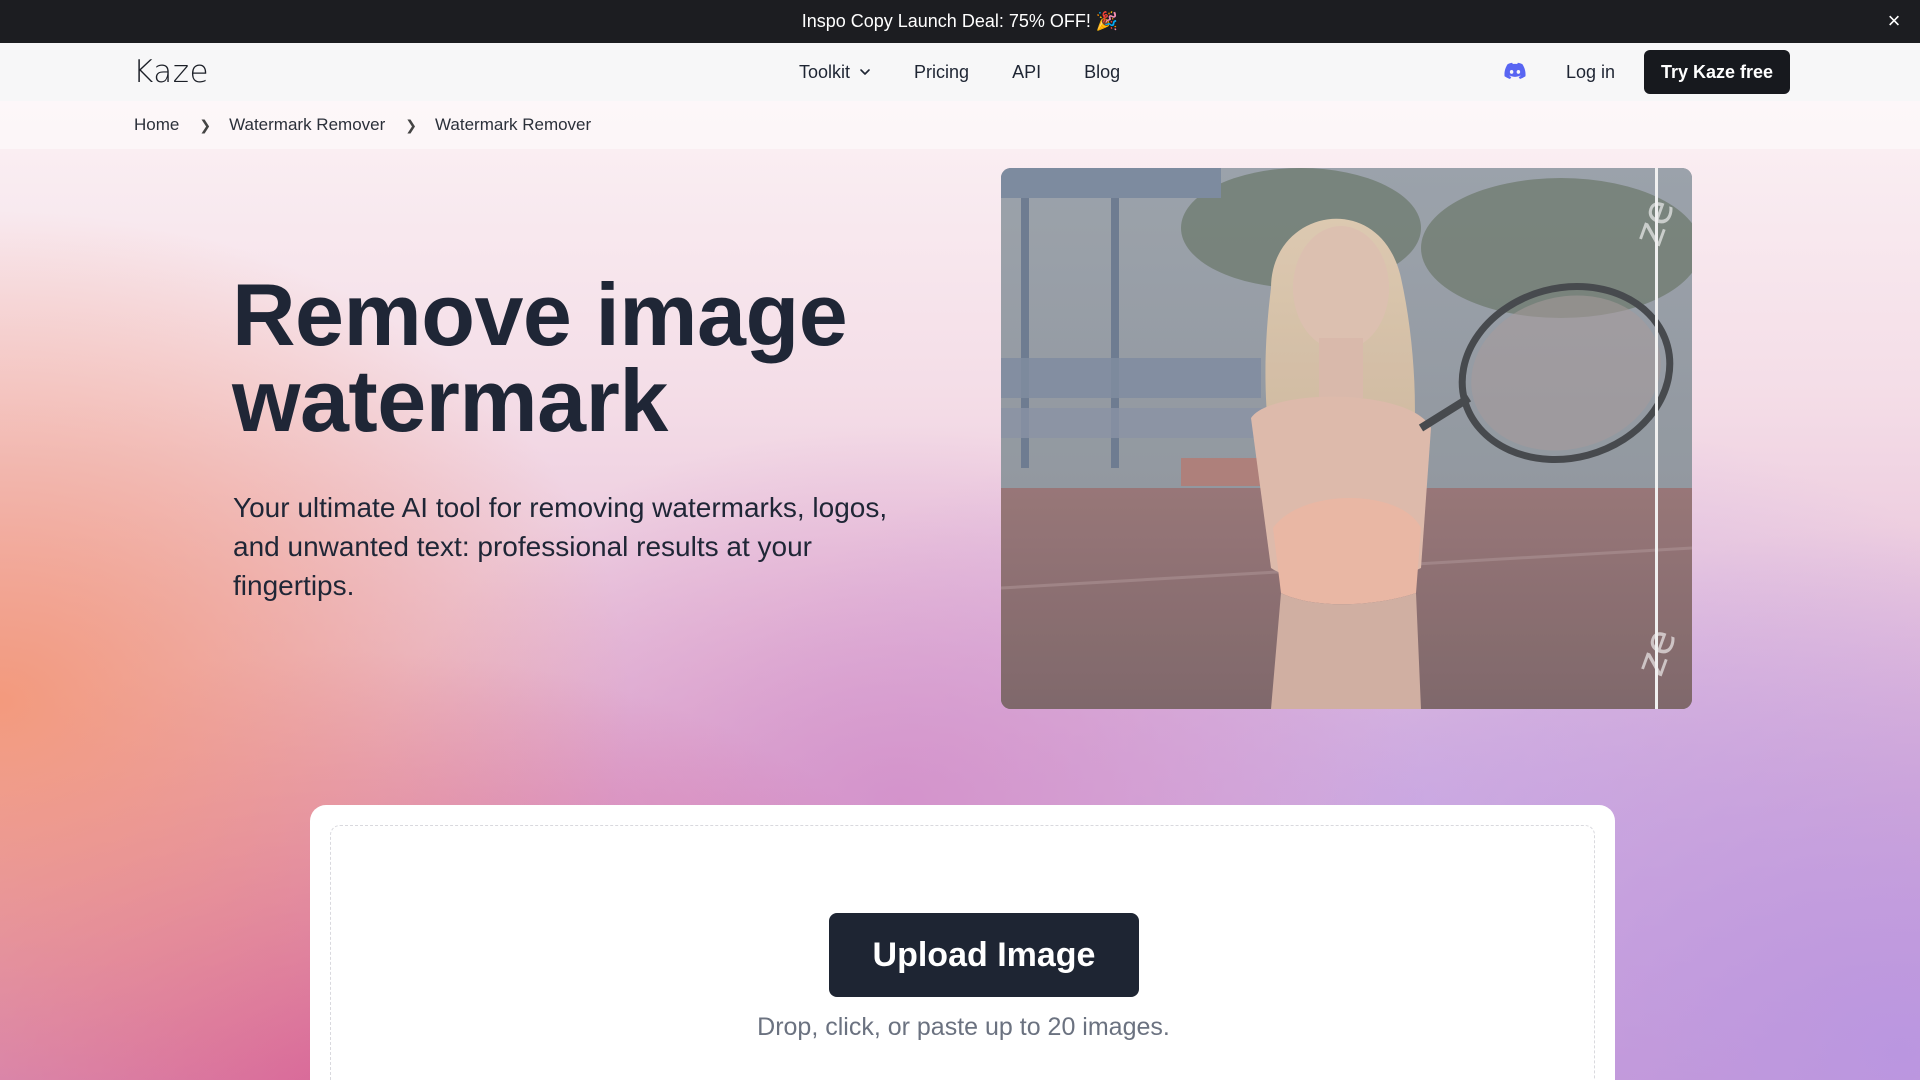 The image size is (1920, 1080). I want to click on discord-icon, so click(1515, 71).